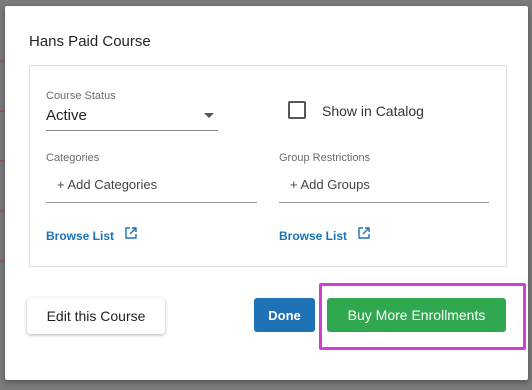  Describe the element at coordinates (151, 202) in the screenshot. I see `categories-underline` at that location.